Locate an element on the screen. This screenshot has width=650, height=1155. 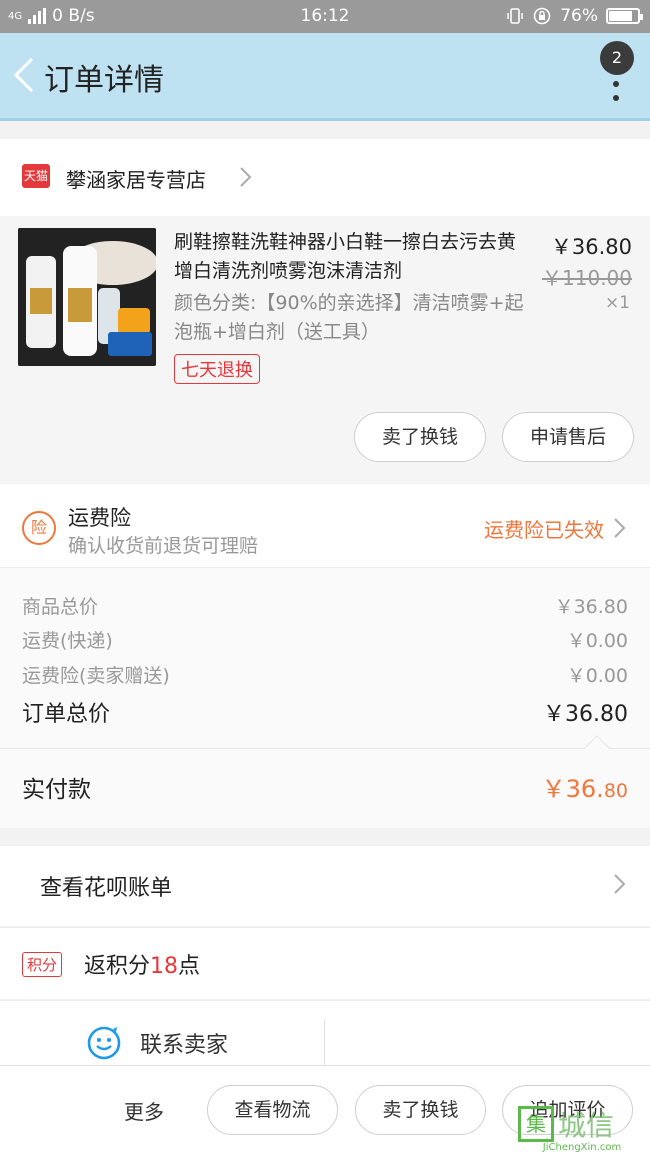
order-total-row: 订单总价 ￥36.80 is located at coordinates (325, 711).